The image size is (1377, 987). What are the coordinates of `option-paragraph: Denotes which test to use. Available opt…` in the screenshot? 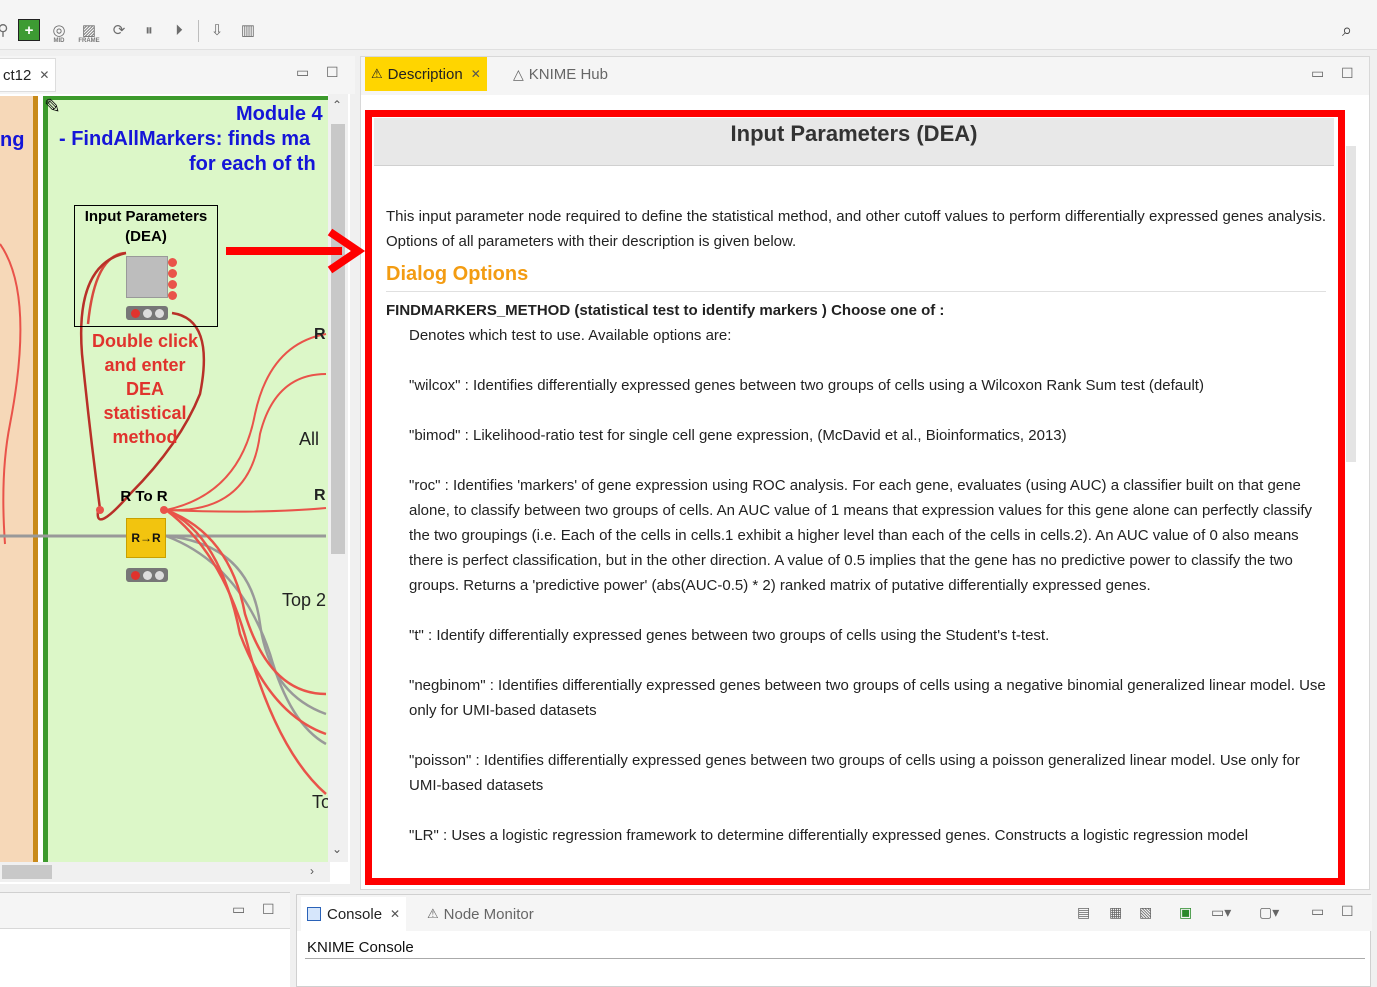 It's located at (570, 335).